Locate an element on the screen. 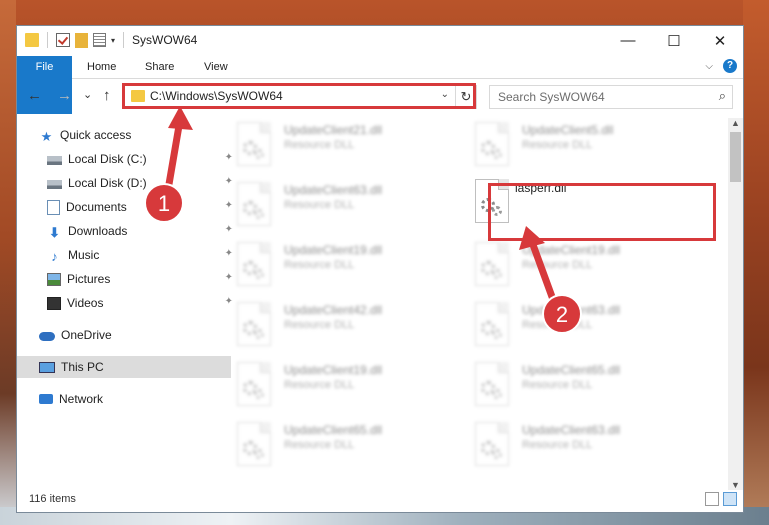  callout-number-1: 1 is located at coordinates (164, 203).